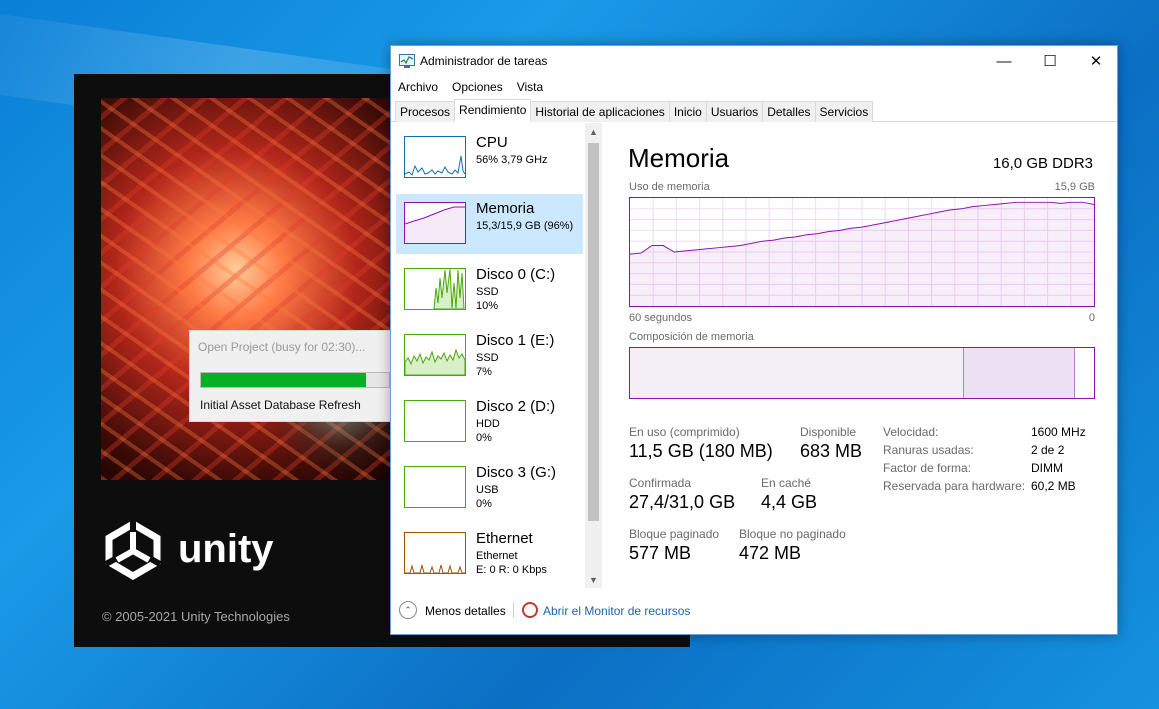 The width and height of the screenshot is (1159, 709). What do you see at coordinates (425, 111) in the screenshot?
I see `tab-procesos: Procesos` at bounding box center [425, 111].